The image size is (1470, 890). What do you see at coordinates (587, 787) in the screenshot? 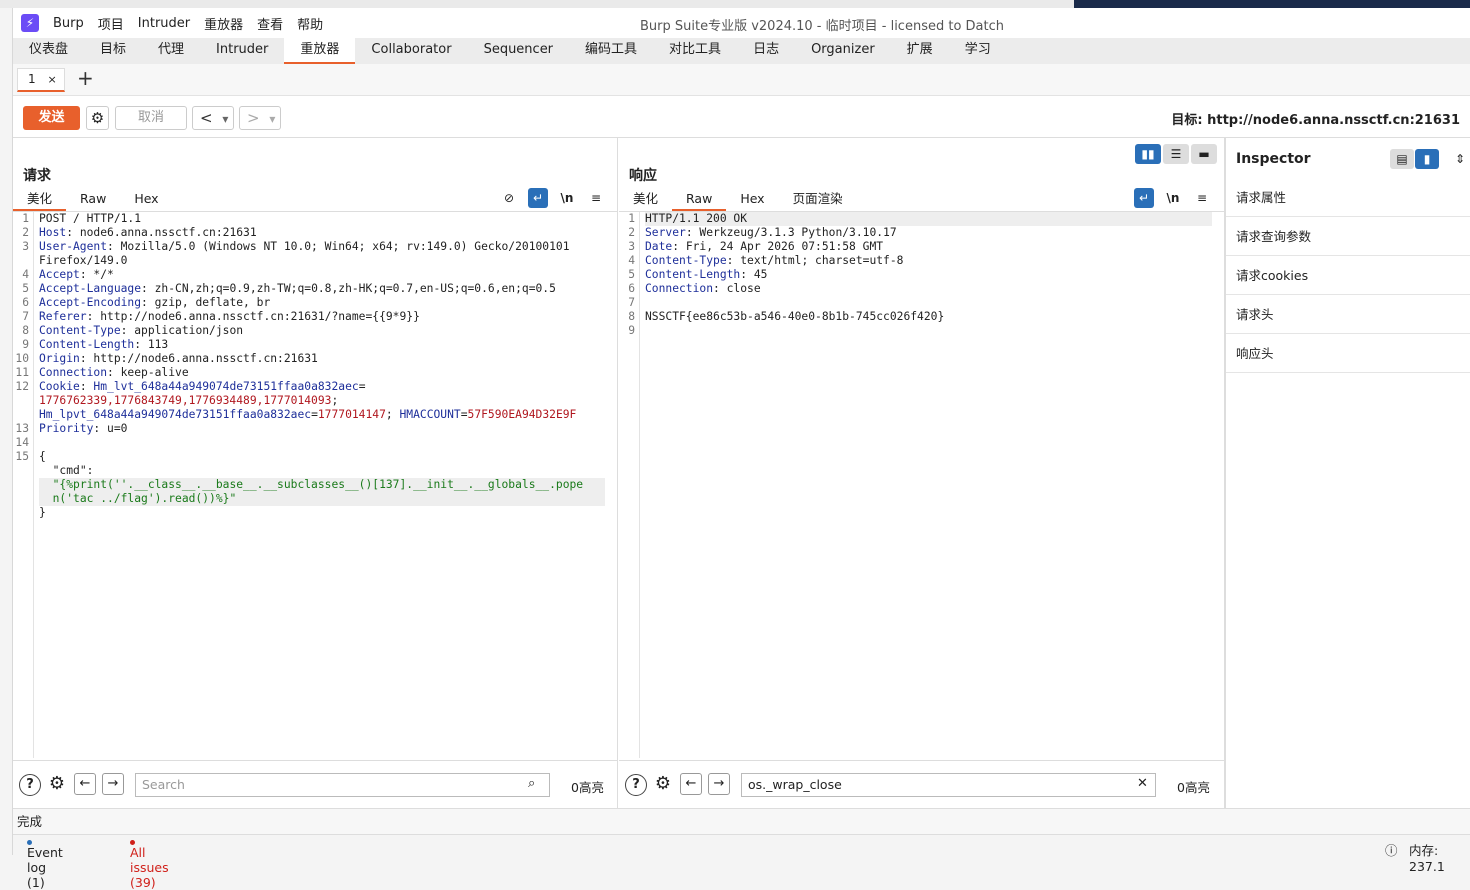
I see `request-highlight-count: 0高亮` at bounding box center [587, 787].